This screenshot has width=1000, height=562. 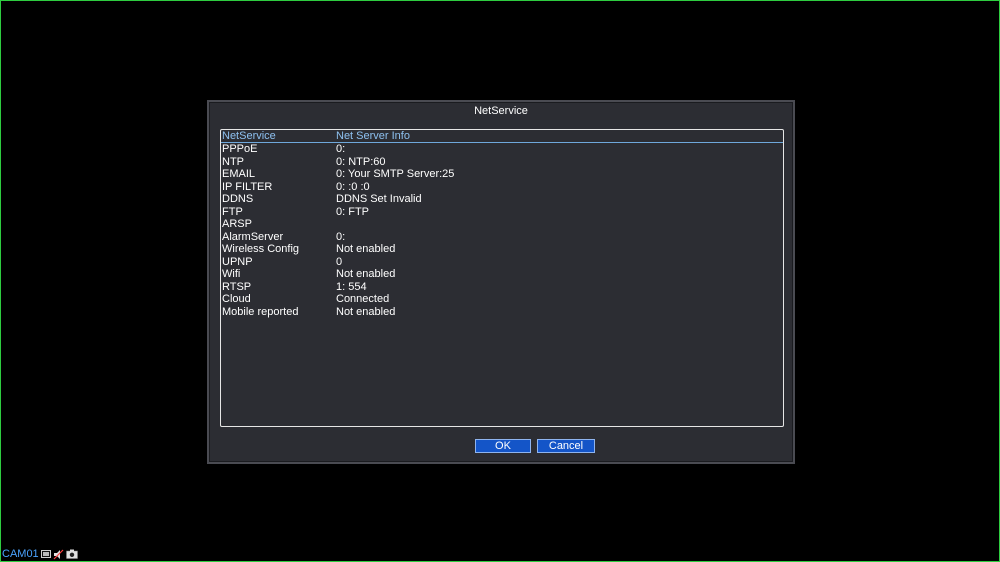 What do you see at coordinates (502, 287) in the screenshot?
I see `list-item-rtsp: RTSP 1: 554` at bounding box center [502, 287].